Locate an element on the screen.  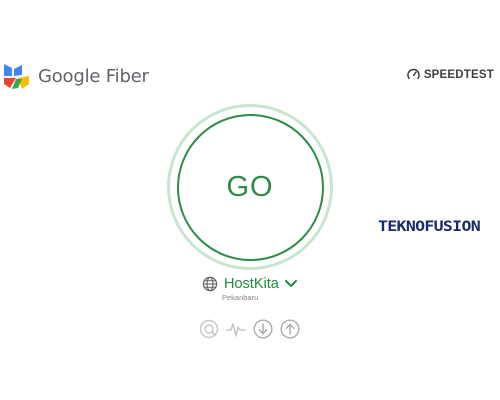
teknofusion-watermark: TEKNOFUSION is located at coordinates (429, 225).